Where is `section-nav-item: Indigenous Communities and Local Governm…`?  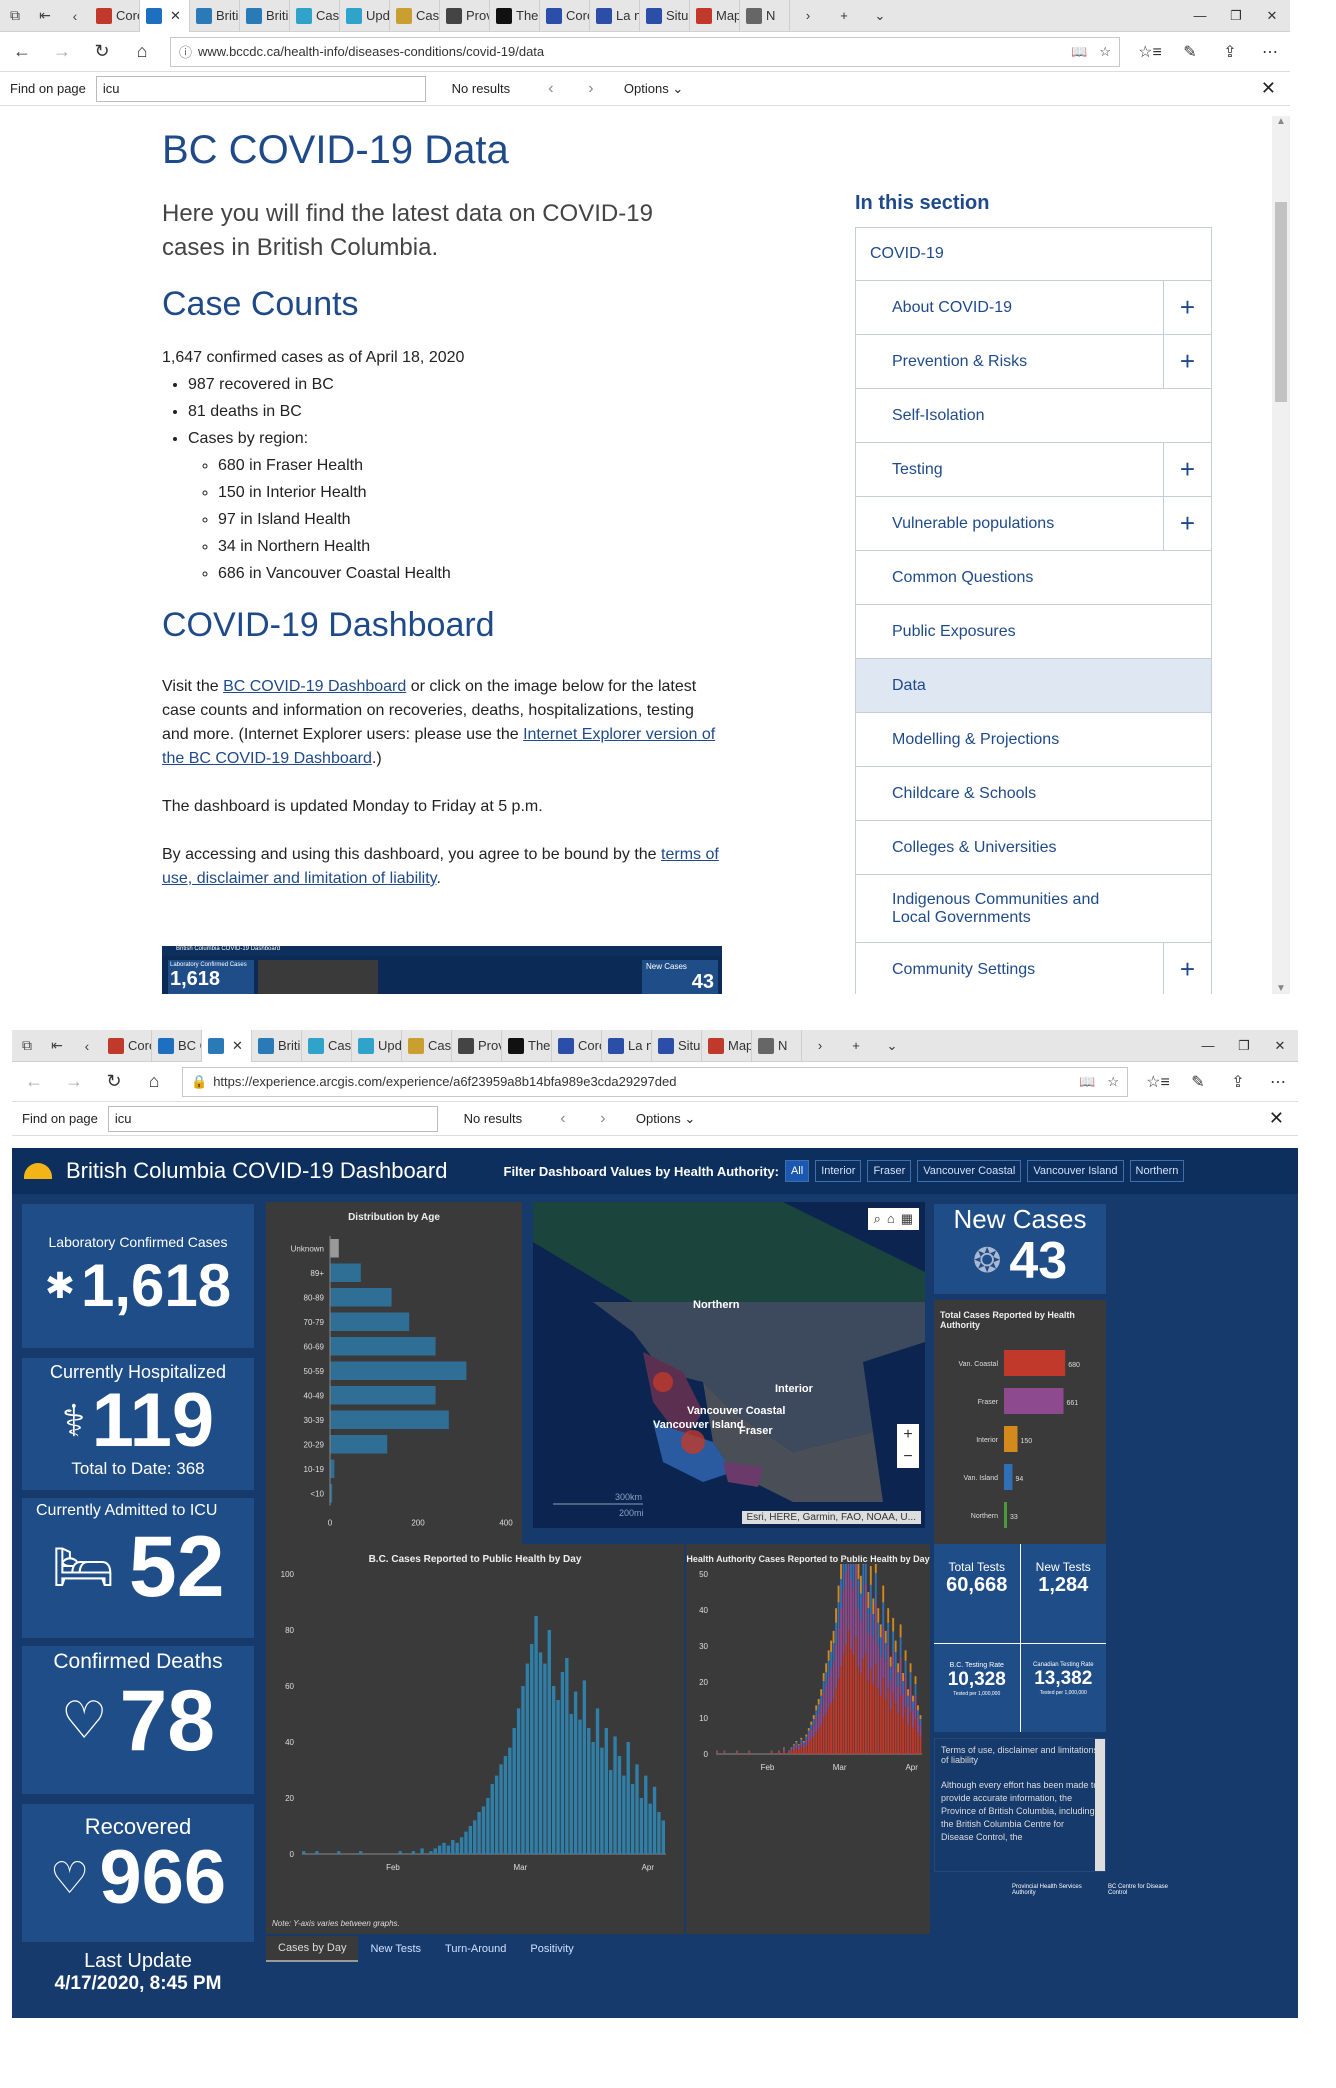
section-nav-item: Indigenous Communities and Local Governm… is located at coordinates (1033, 909).